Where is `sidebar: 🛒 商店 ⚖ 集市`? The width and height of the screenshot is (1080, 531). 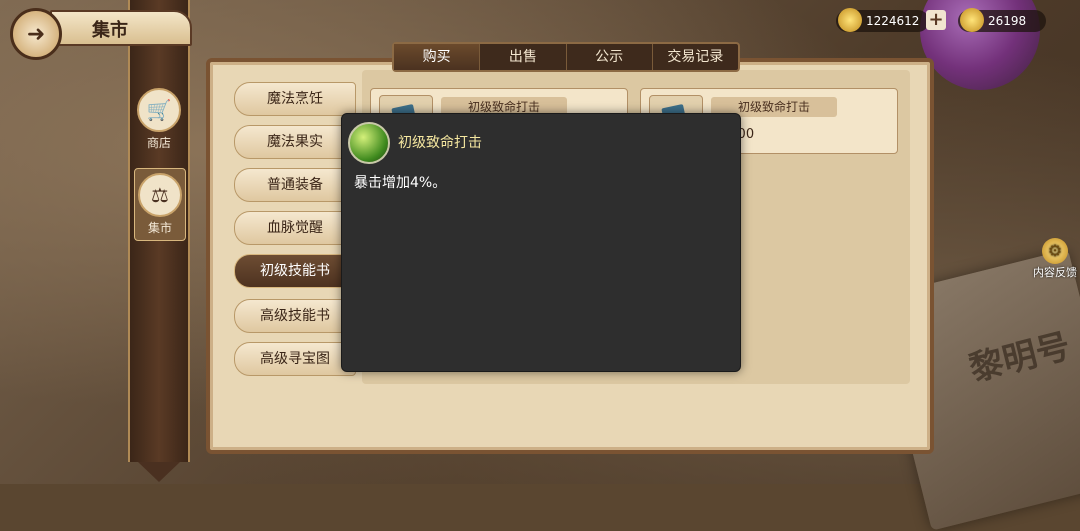
sidebar: 🛒 商店 ⚖ 集市 is located at coordinates (159, 241).